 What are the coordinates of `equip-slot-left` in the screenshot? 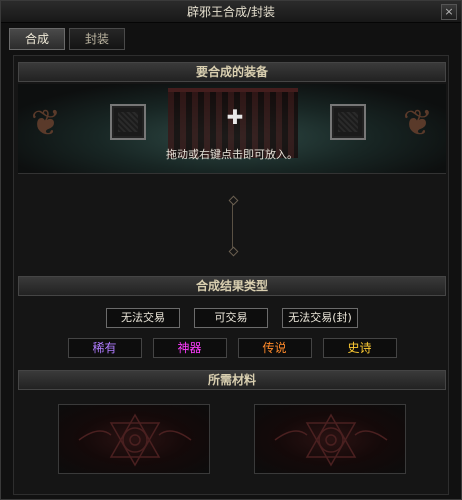 It's located at (128, 122).